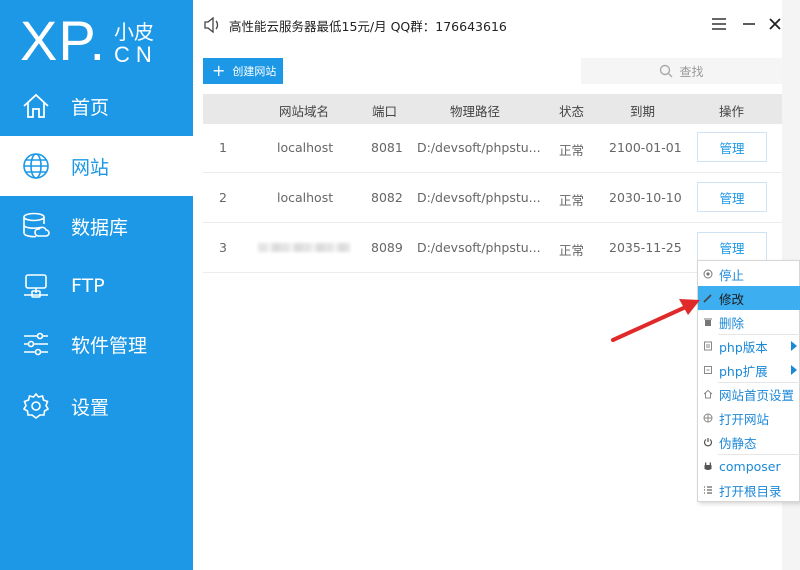 The height and width of the screenshot is (570, 800). I want to click on menu-item-composer: composer, so click(749, 466).